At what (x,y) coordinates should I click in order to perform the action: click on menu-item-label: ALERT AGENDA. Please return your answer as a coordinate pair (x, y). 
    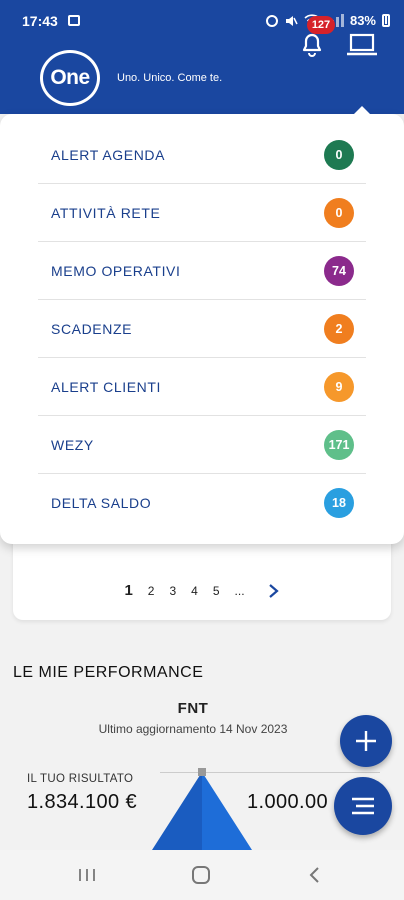
    Looking at the image, I should click on (108, 154).